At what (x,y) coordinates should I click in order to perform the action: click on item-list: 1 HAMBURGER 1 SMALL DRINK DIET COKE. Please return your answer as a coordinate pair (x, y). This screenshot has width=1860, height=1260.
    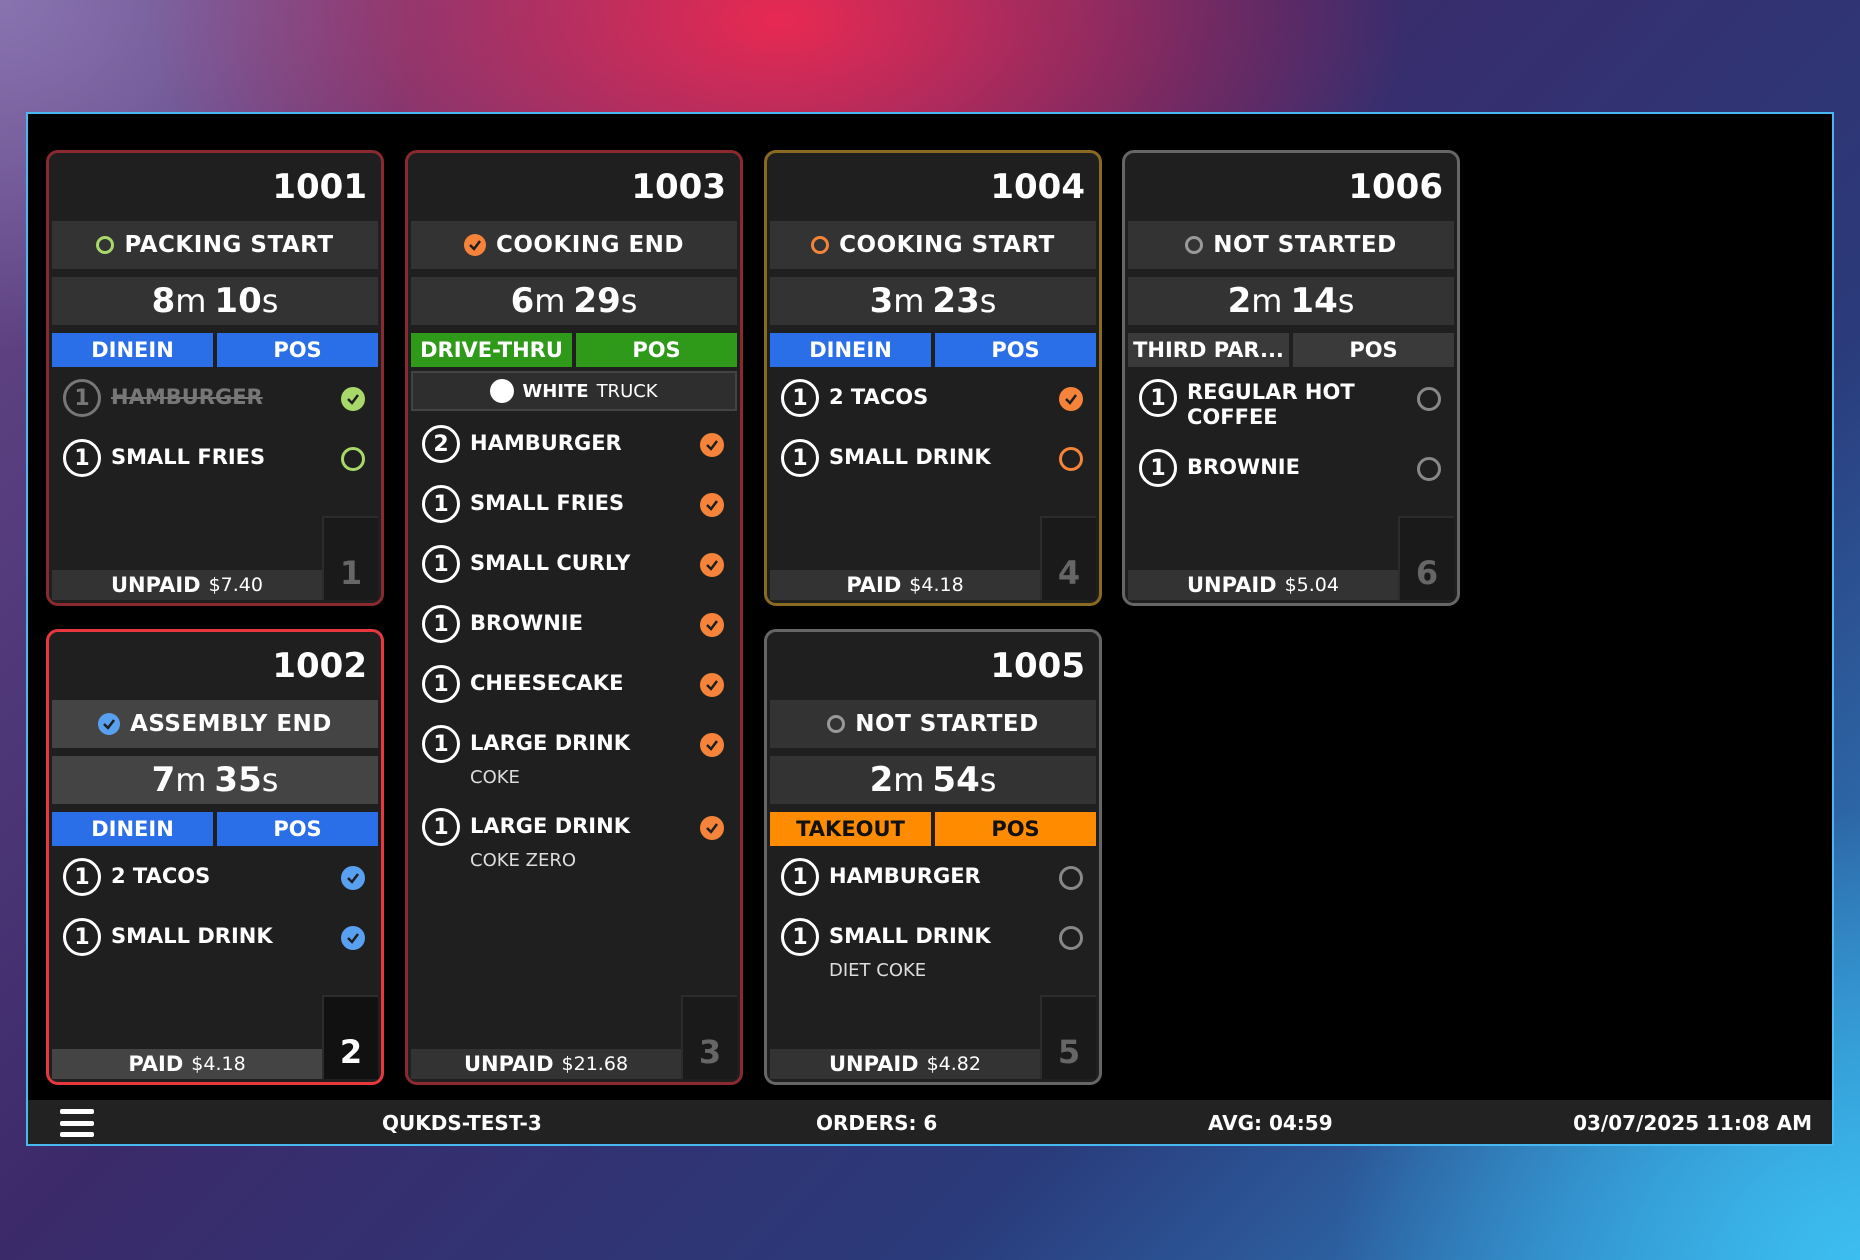
    Looking at the image, I should click on (933, 929).